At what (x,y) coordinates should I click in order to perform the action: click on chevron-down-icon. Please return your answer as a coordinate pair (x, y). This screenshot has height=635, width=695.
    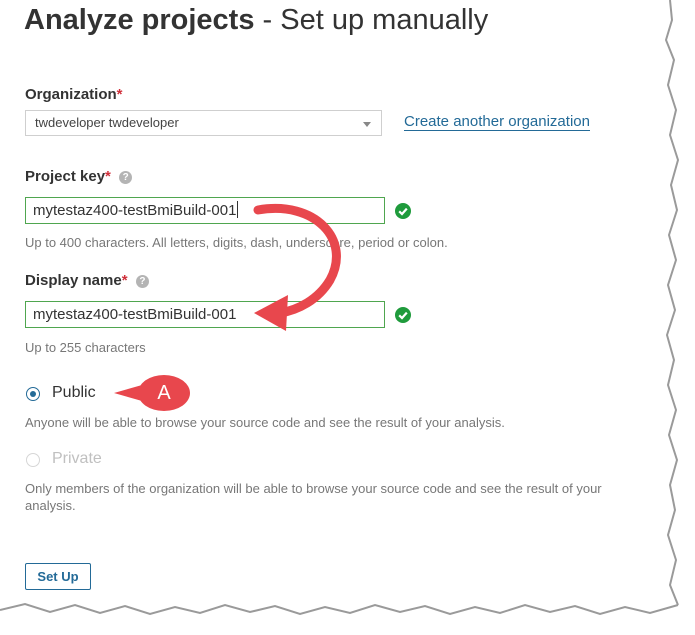
    Looking at the image, I should click on (367, 124).